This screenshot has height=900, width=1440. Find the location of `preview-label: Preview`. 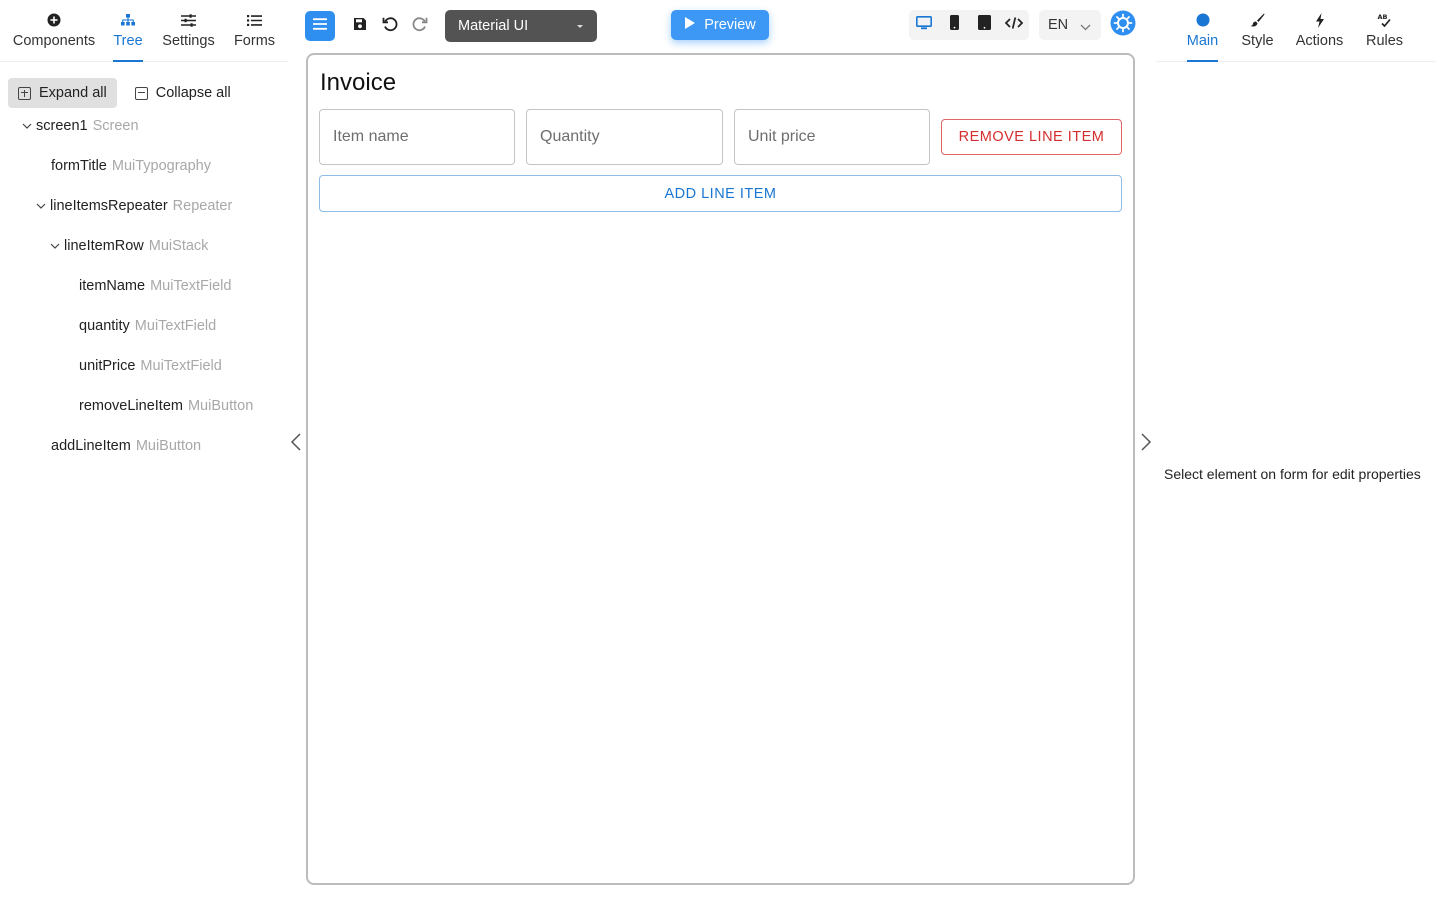

preview-label: Preview is located at coordinates (730, 25).